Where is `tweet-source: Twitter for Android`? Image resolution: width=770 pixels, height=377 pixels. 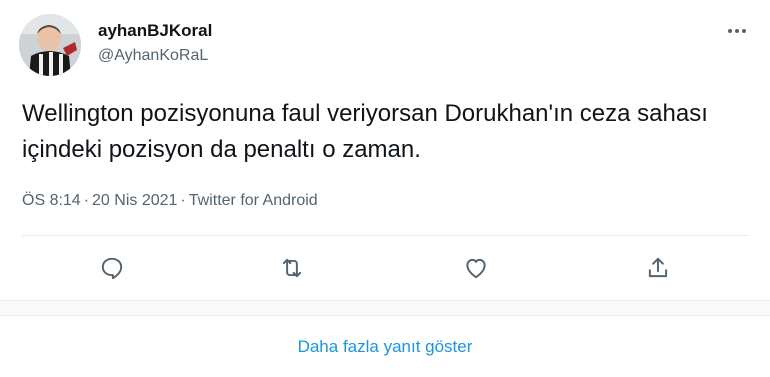 tweet-source: Twitter for Android is located at coordinates (253, 201).